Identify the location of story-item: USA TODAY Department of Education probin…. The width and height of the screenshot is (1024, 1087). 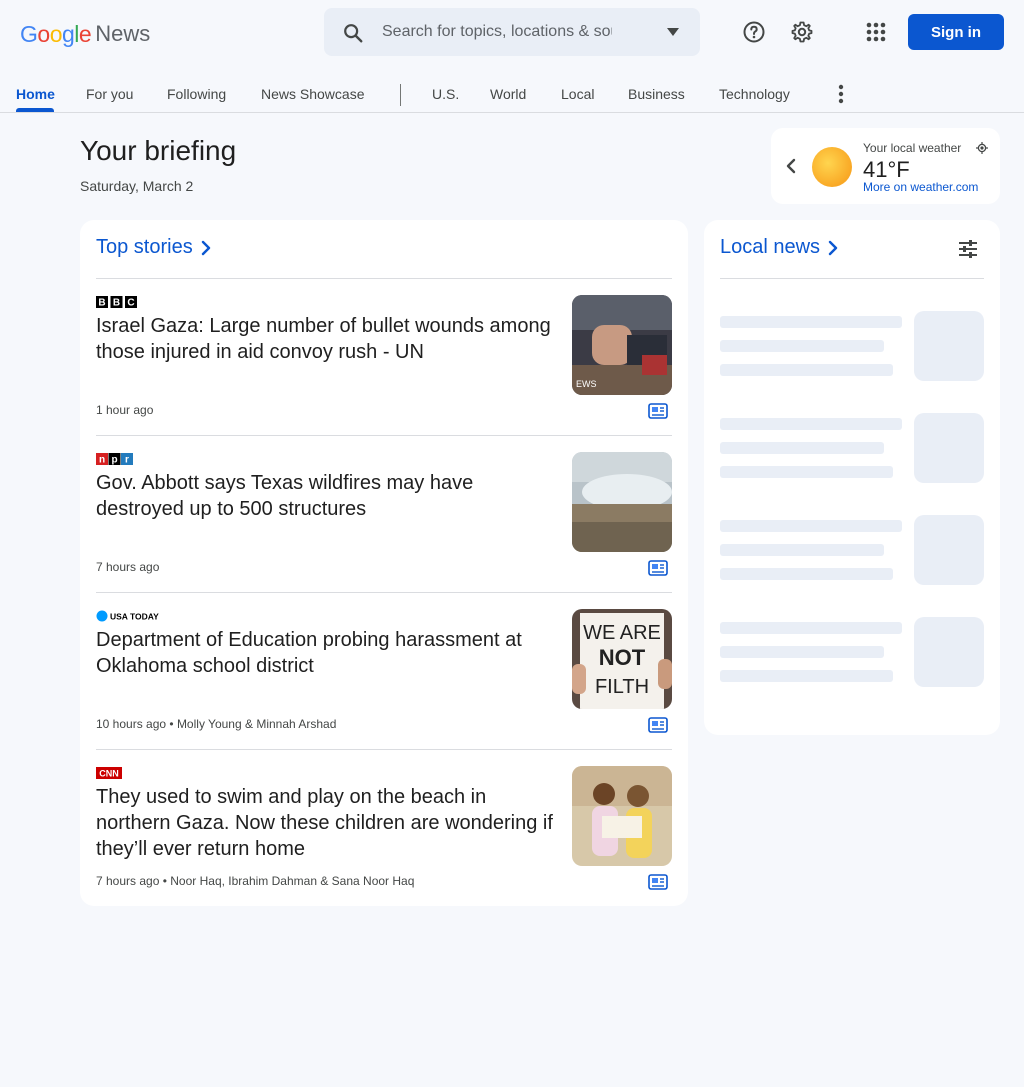
(384, 687).